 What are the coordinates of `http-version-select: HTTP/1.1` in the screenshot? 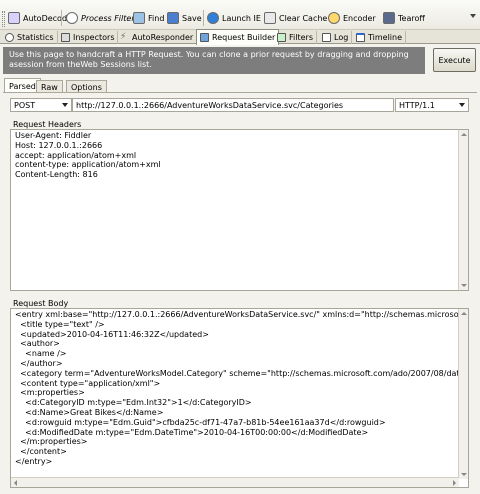 It's located at (432, 105).